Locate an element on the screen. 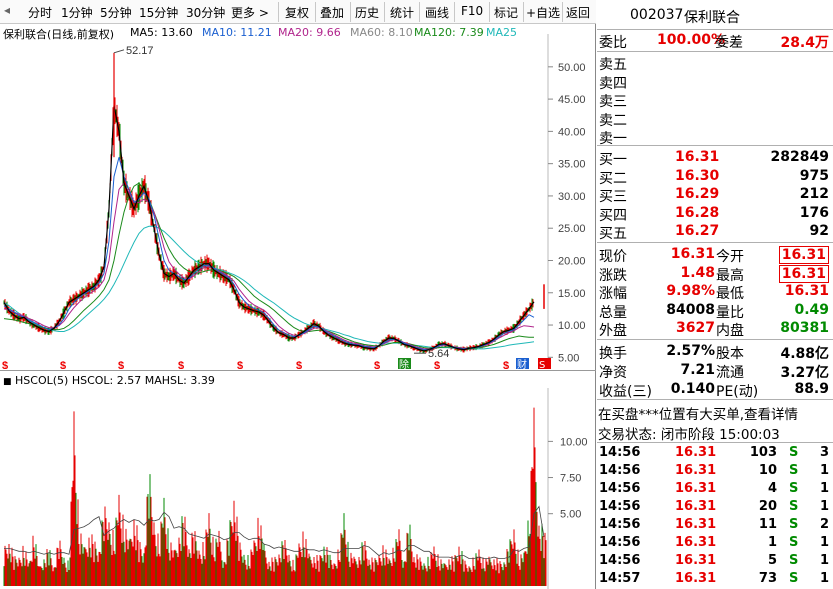  rights-adjust-button: 复权 is located at coordinates (297, 12).